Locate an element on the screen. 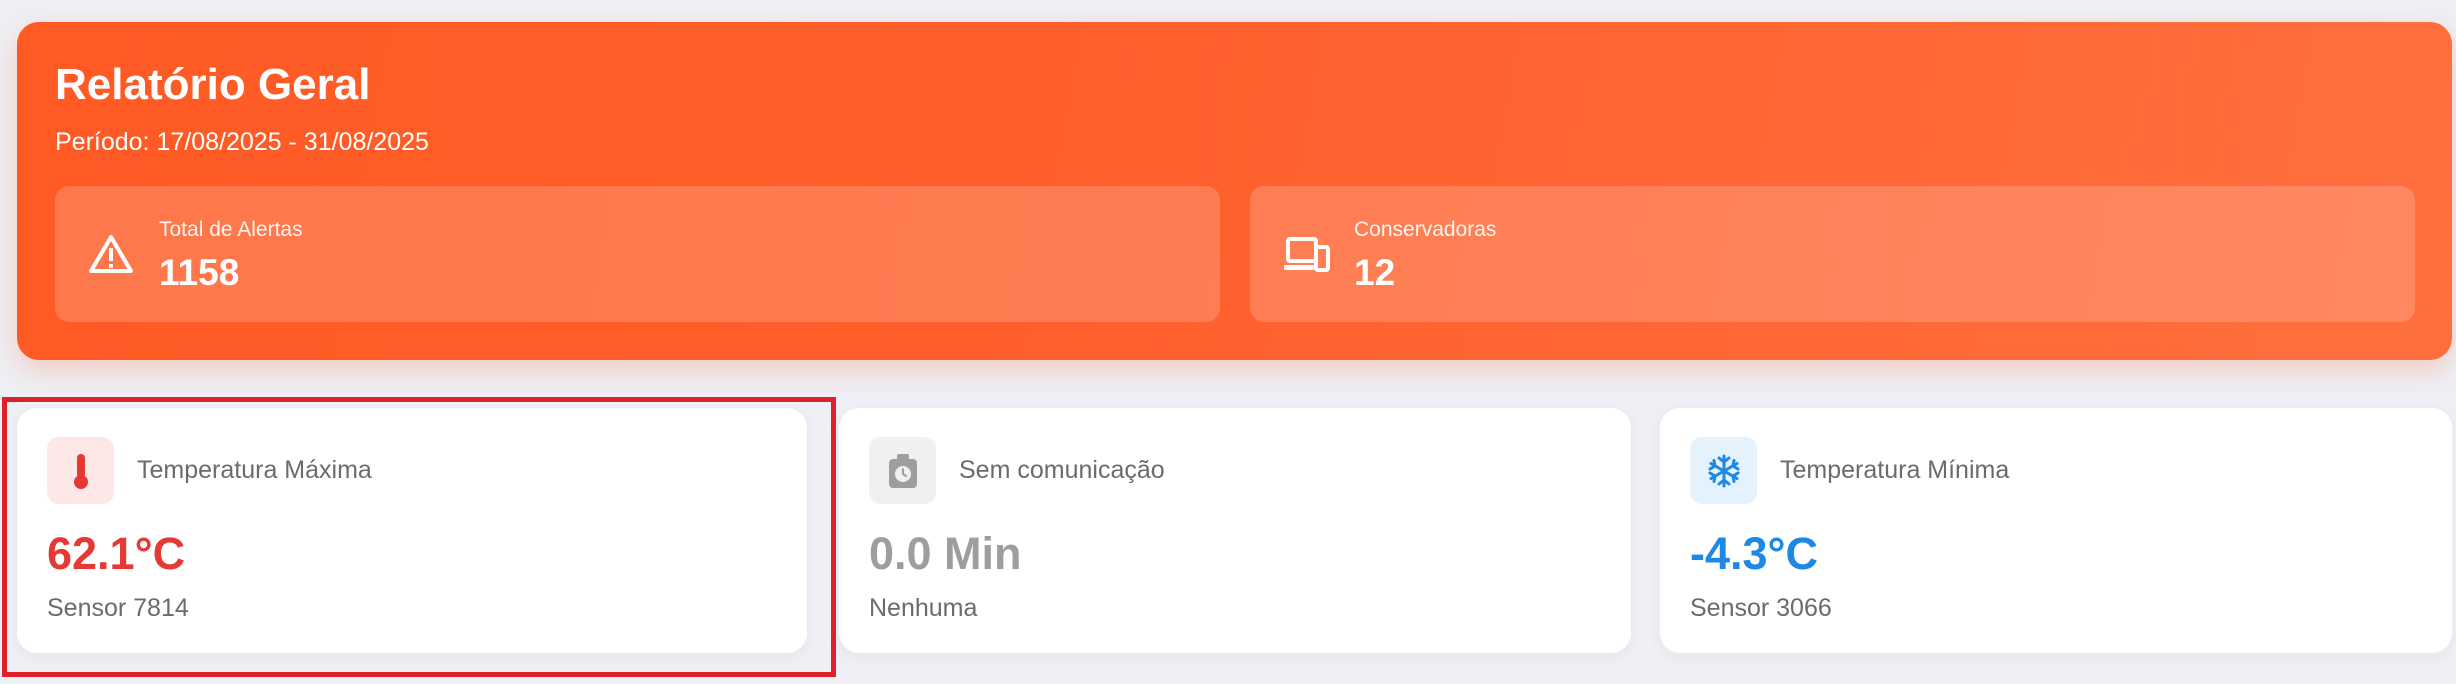  card-value: 62.1°C is located at coordinates (116, 553).